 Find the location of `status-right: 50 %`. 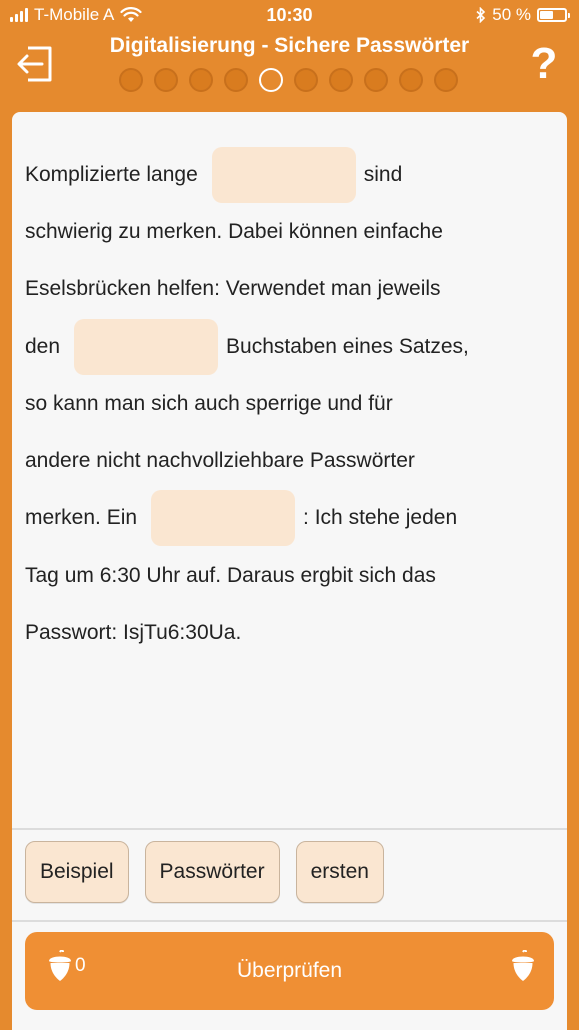

status-right: 50 % is located at coordinates (523, 15).